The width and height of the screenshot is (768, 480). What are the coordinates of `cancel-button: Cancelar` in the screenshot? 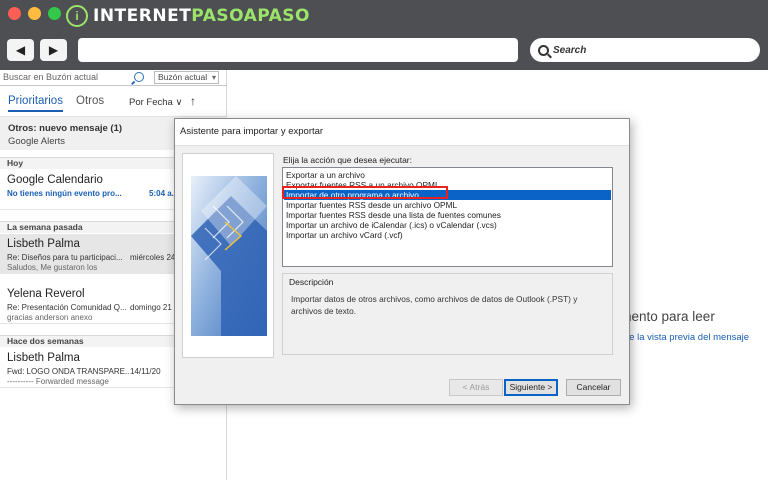 It's located at (593, 387).